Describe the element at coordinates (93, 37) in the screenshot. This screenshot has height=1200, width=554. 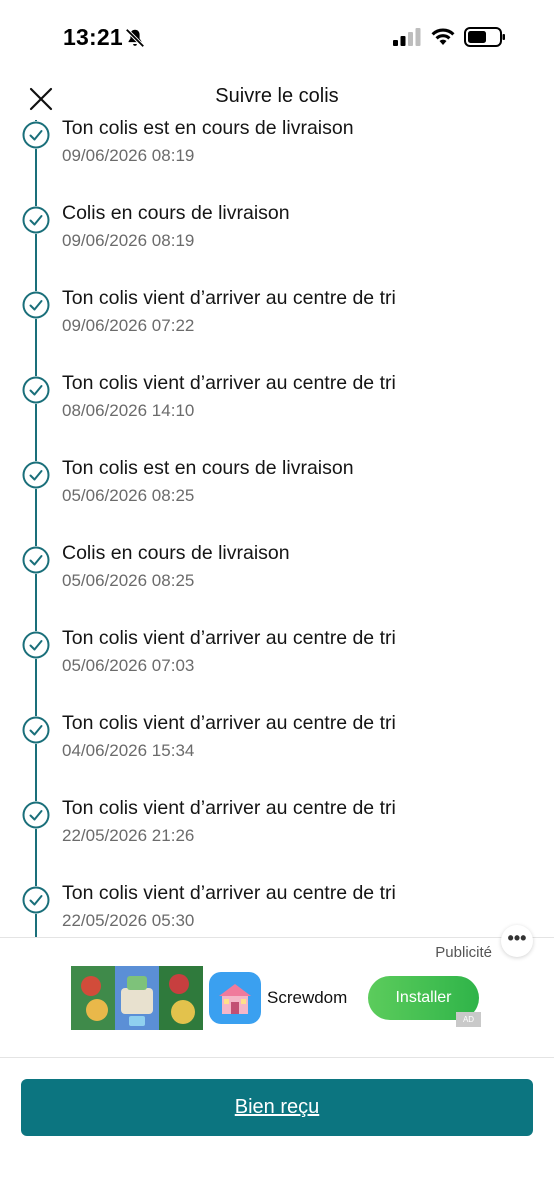
I see `status-time: 13:21` at that location.